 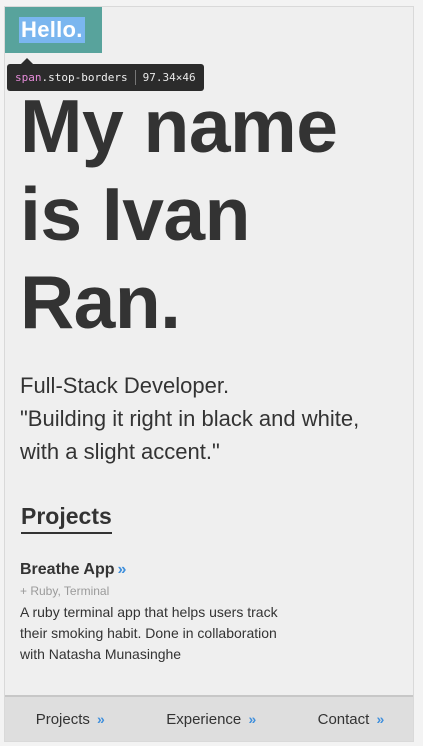 I want to click on headline-line: My name, so click(x=179, y=126).